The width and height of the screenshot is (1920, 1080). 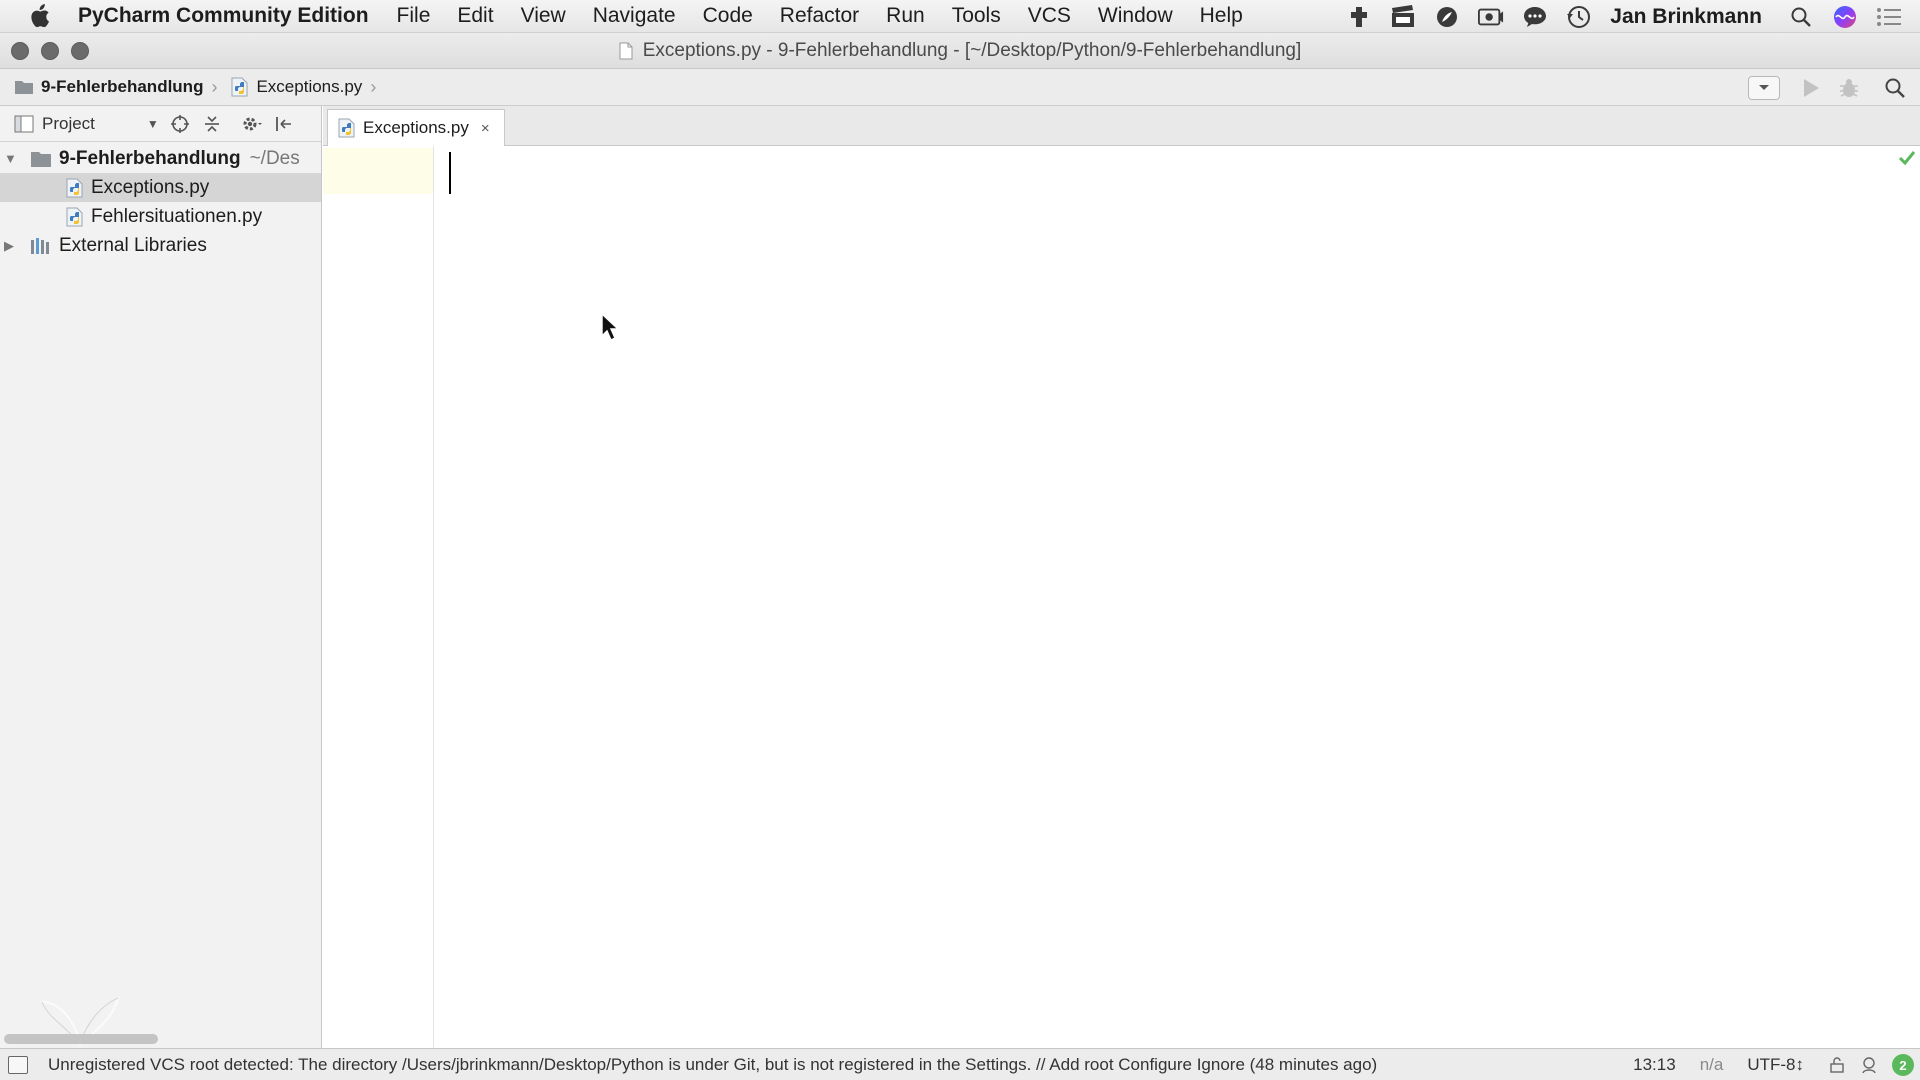 I want to click on menu-refactor: Refactor, so click(x=819, y=16).